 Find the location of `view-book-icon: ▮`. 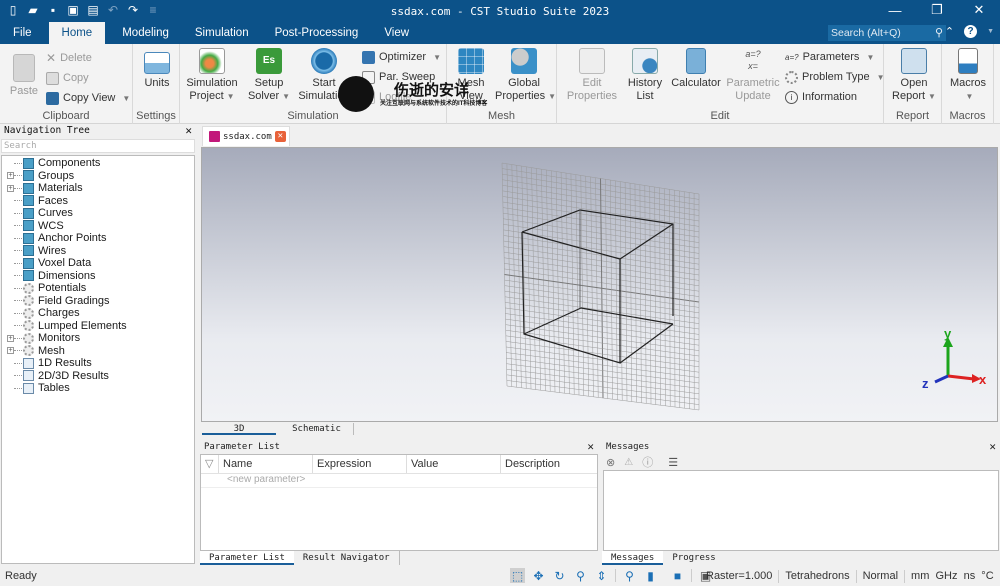

view-book-icon: ▮ is located at coordinates (650, 575).